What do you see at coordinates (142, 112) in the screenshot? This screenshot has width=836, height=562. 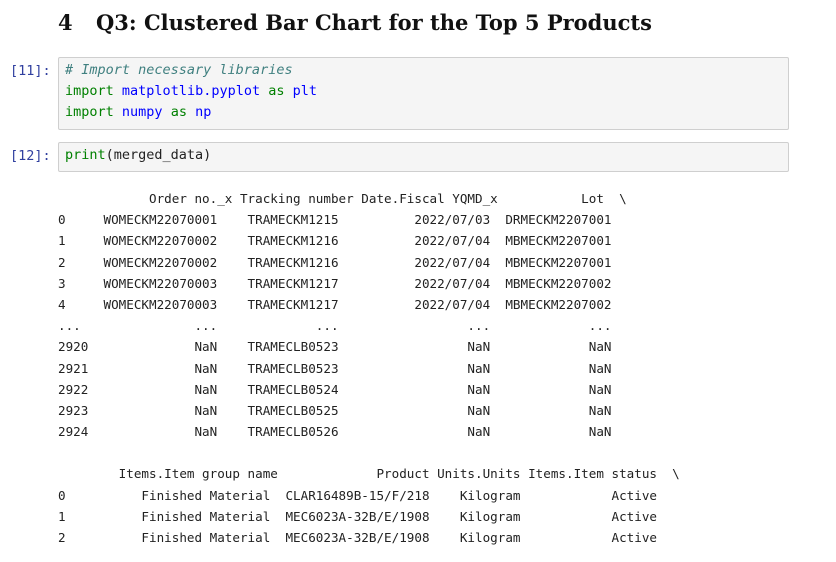 I see `code-token: numpy` at bounding box center [142, 112].